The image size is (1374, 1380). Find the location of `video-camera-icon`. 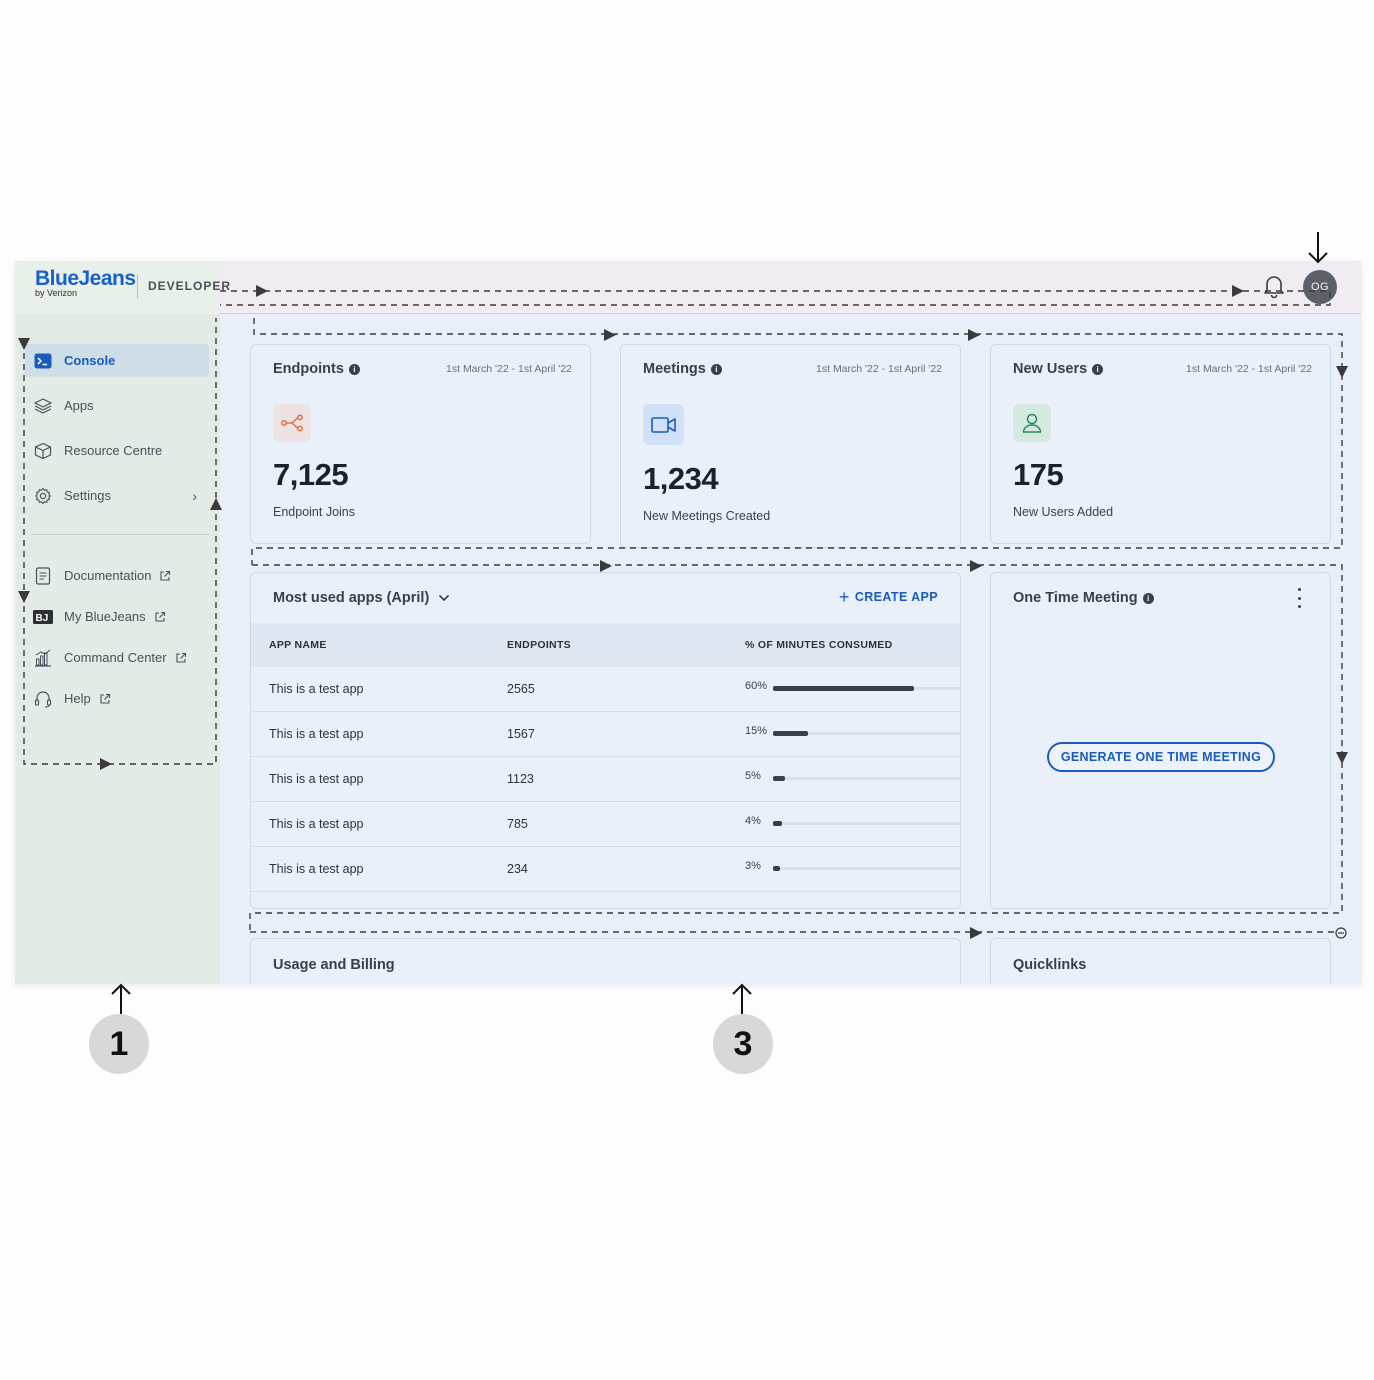

video-camera-icon is located at coordinates (663, 424).